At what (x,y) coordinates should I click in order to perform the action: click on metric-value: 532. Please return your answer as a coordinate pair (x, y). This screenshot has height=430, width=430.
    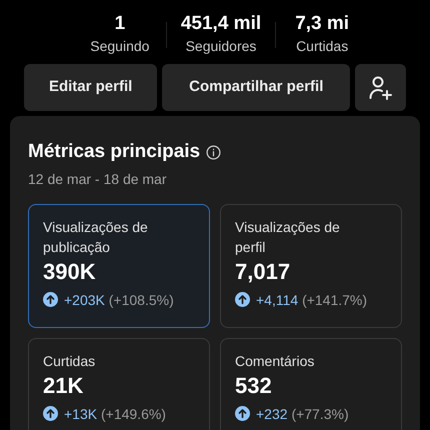
    Looking at the image, I should click on (254, 386).